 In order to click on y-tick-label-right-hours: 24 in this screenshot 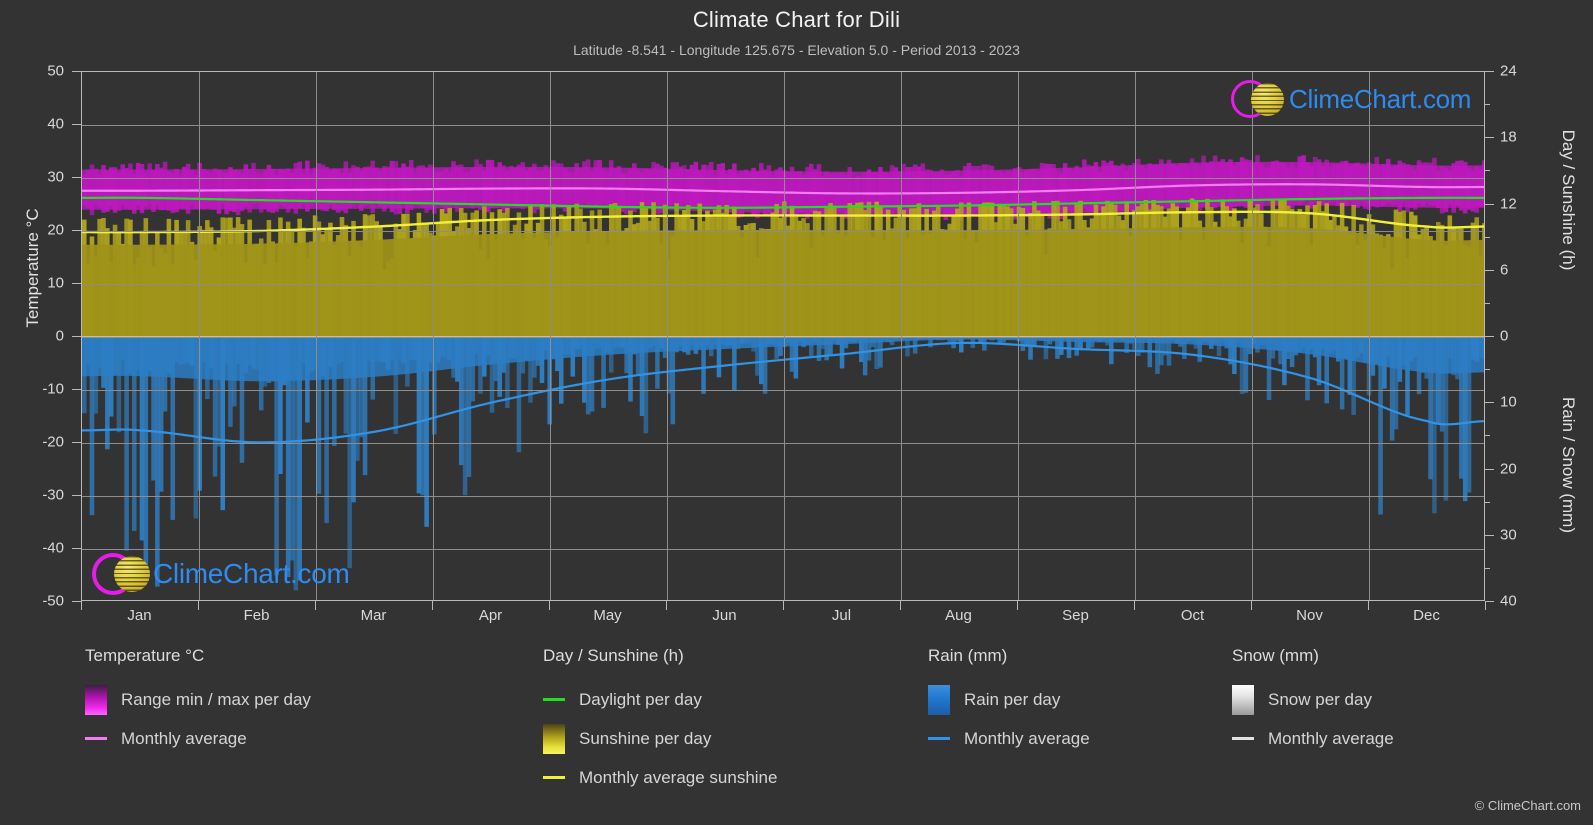, I will do `click(1508, 71)`.